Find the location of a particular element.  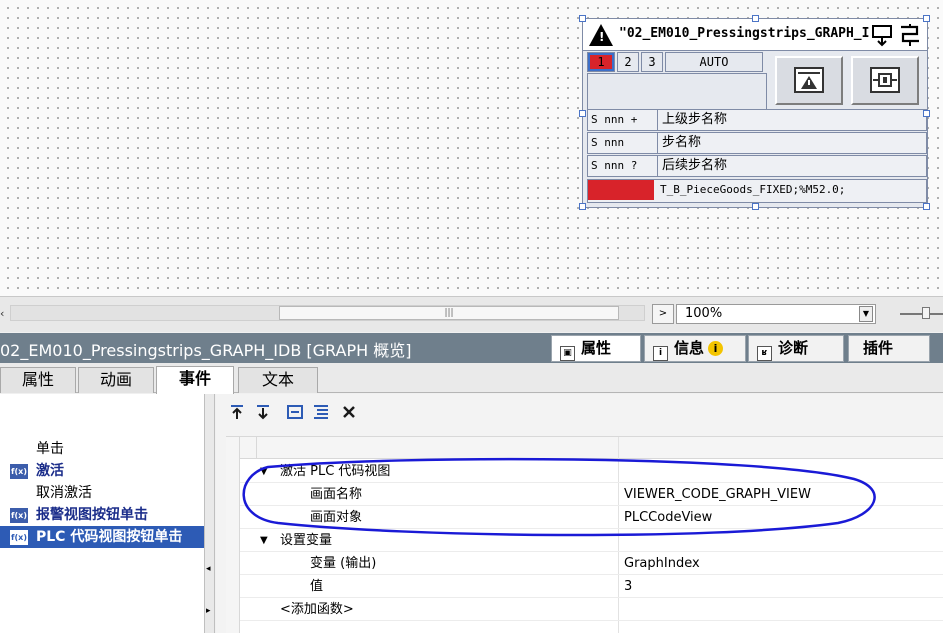

next-step-name: 后续步名称 is located at coordinates (695, 165).